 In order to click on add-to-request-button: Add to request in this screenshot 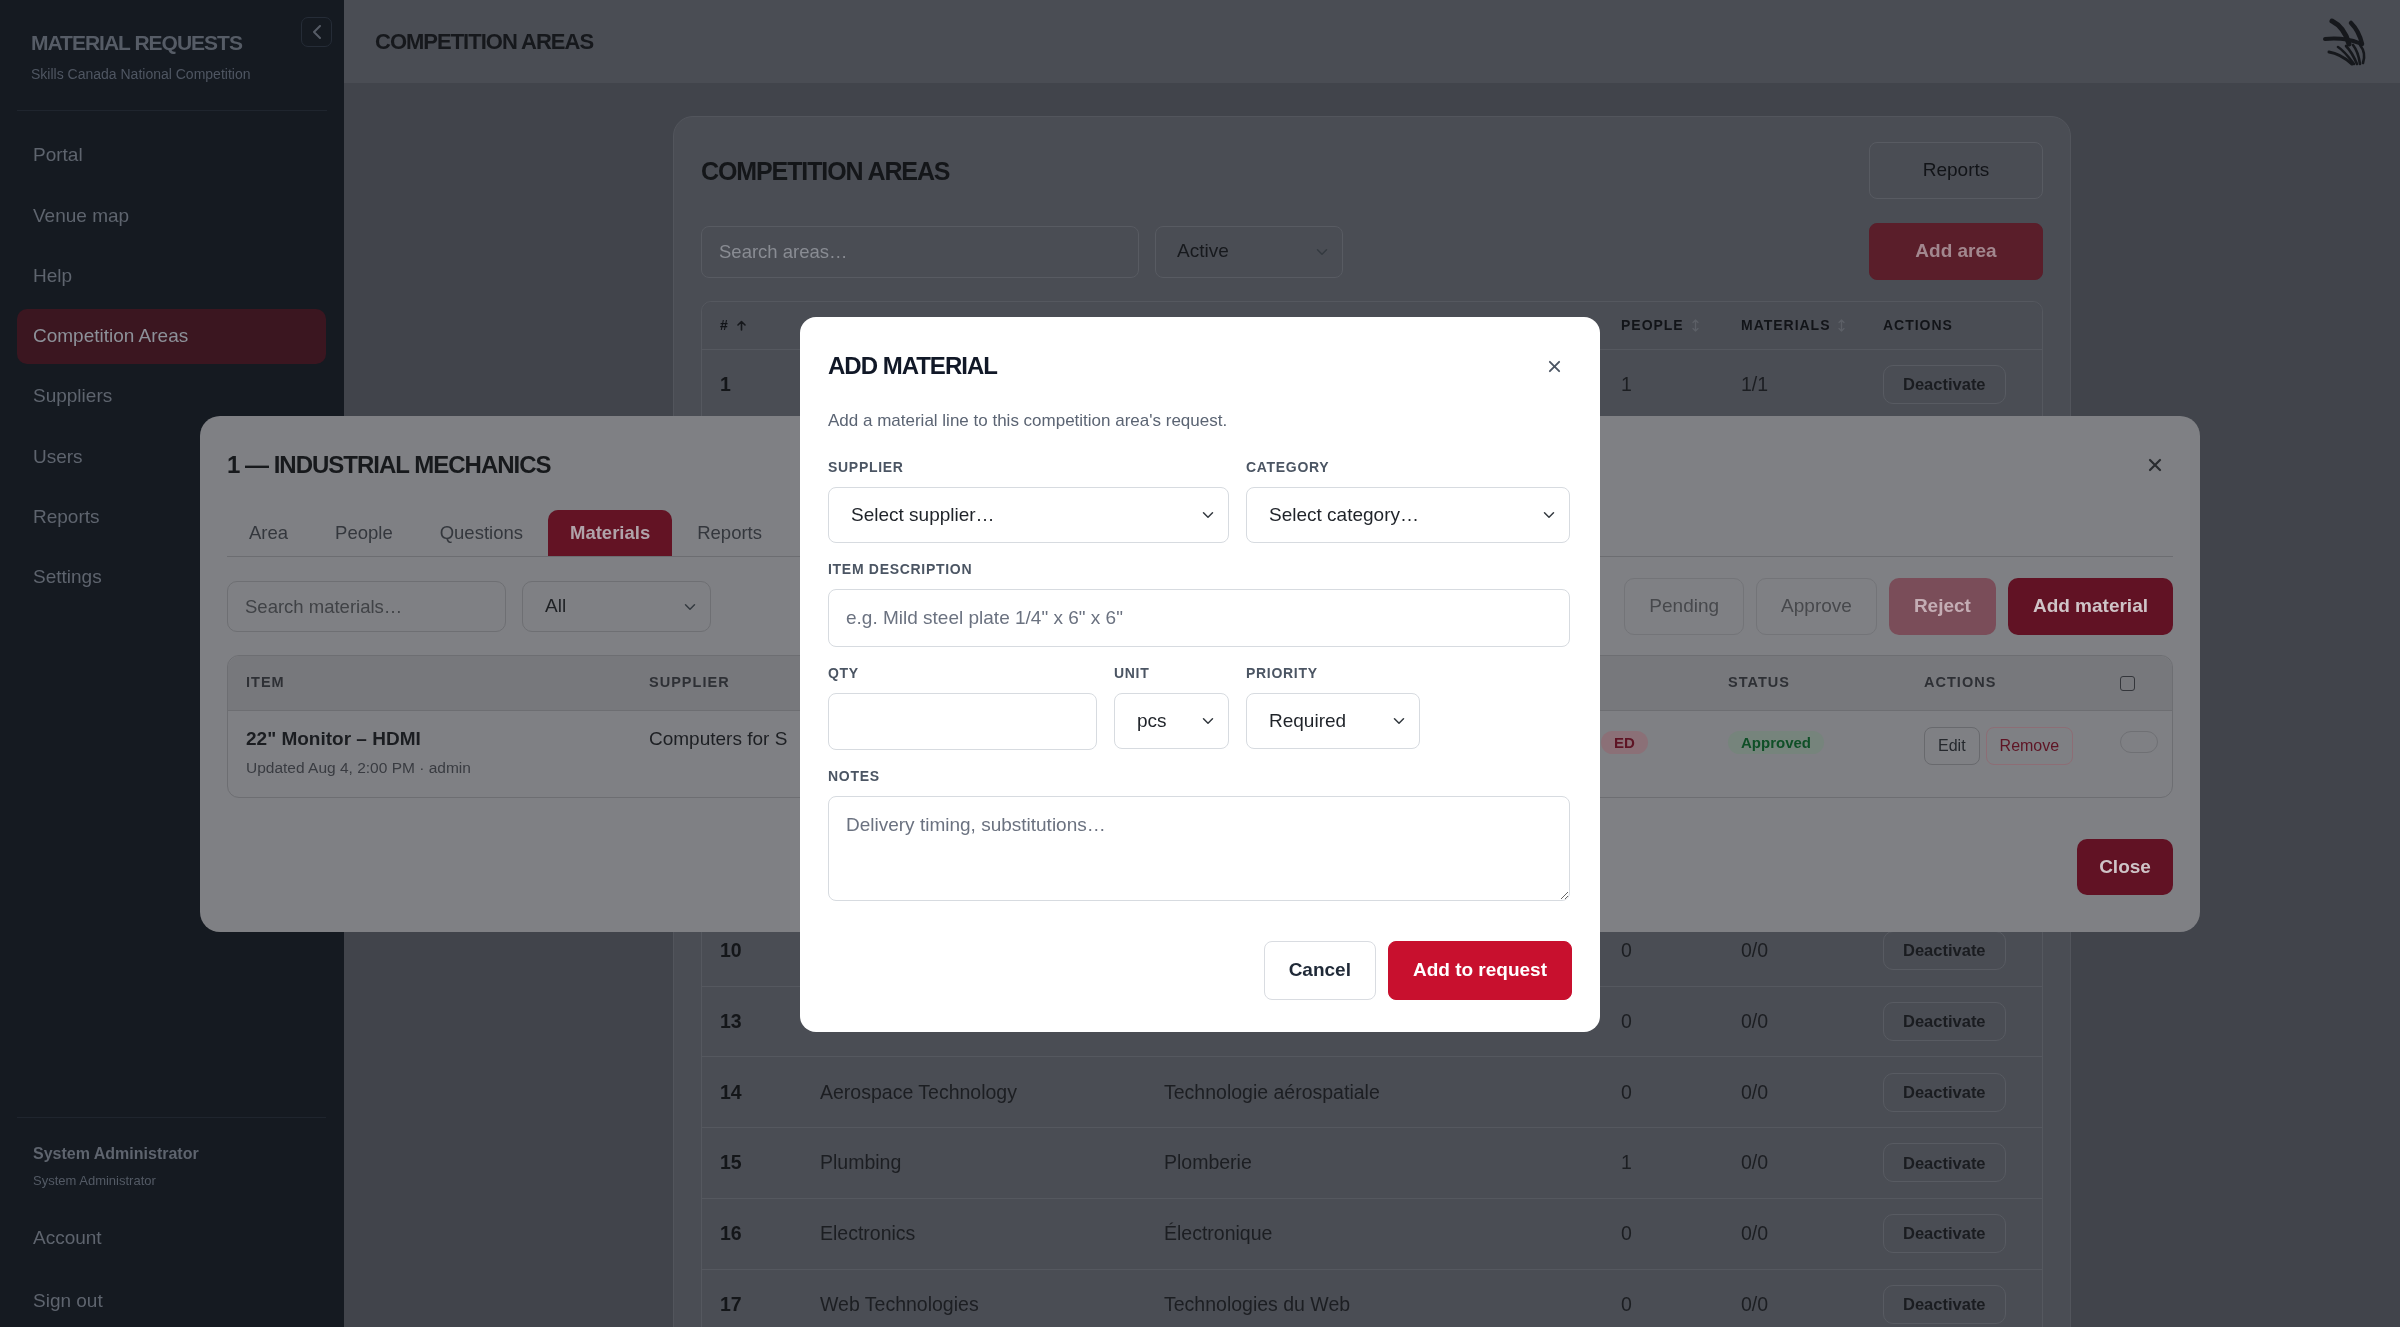, I will do `click(1479, 970)`.